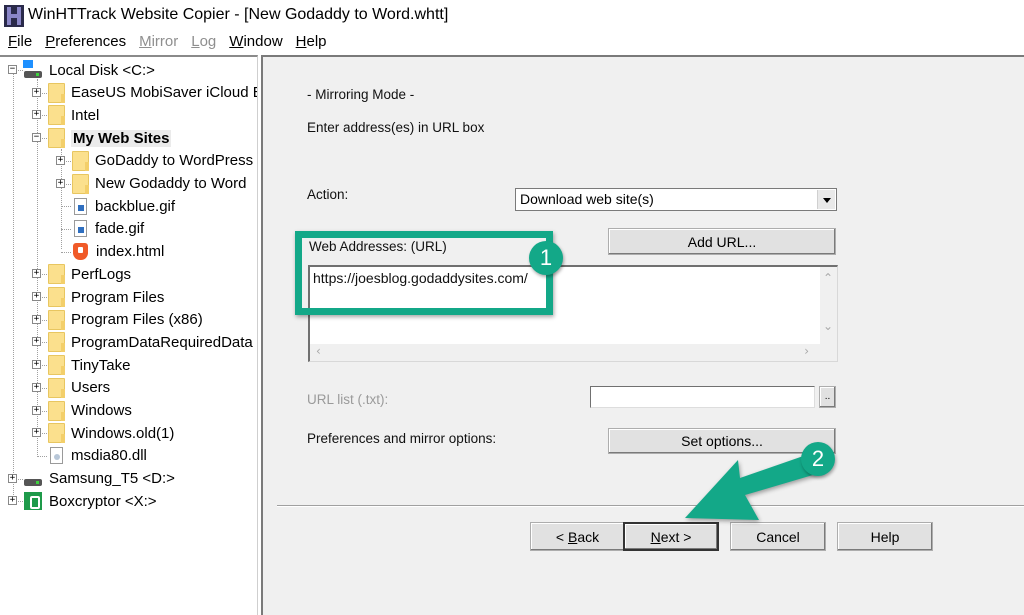 The width and height of the screenshot is (1024, 615). What do you see at coordinates (310, 43) in the screenshot?
I see `menu-help: Help` at bounding box center [310, 43].